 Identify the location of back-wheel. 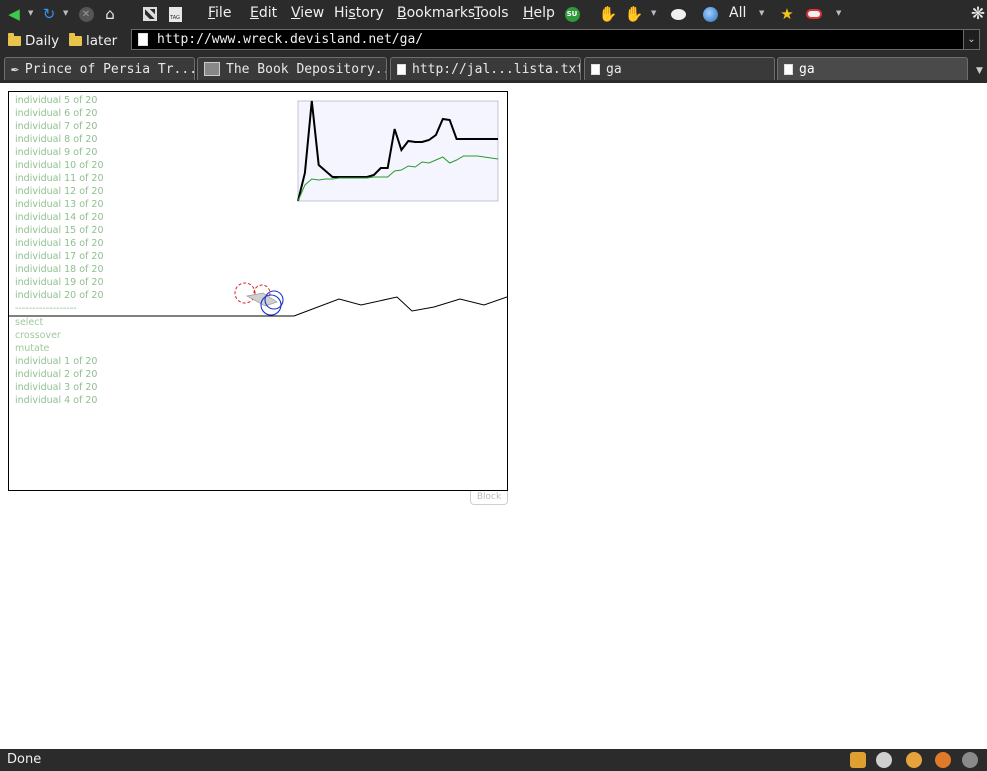
(245, 293).